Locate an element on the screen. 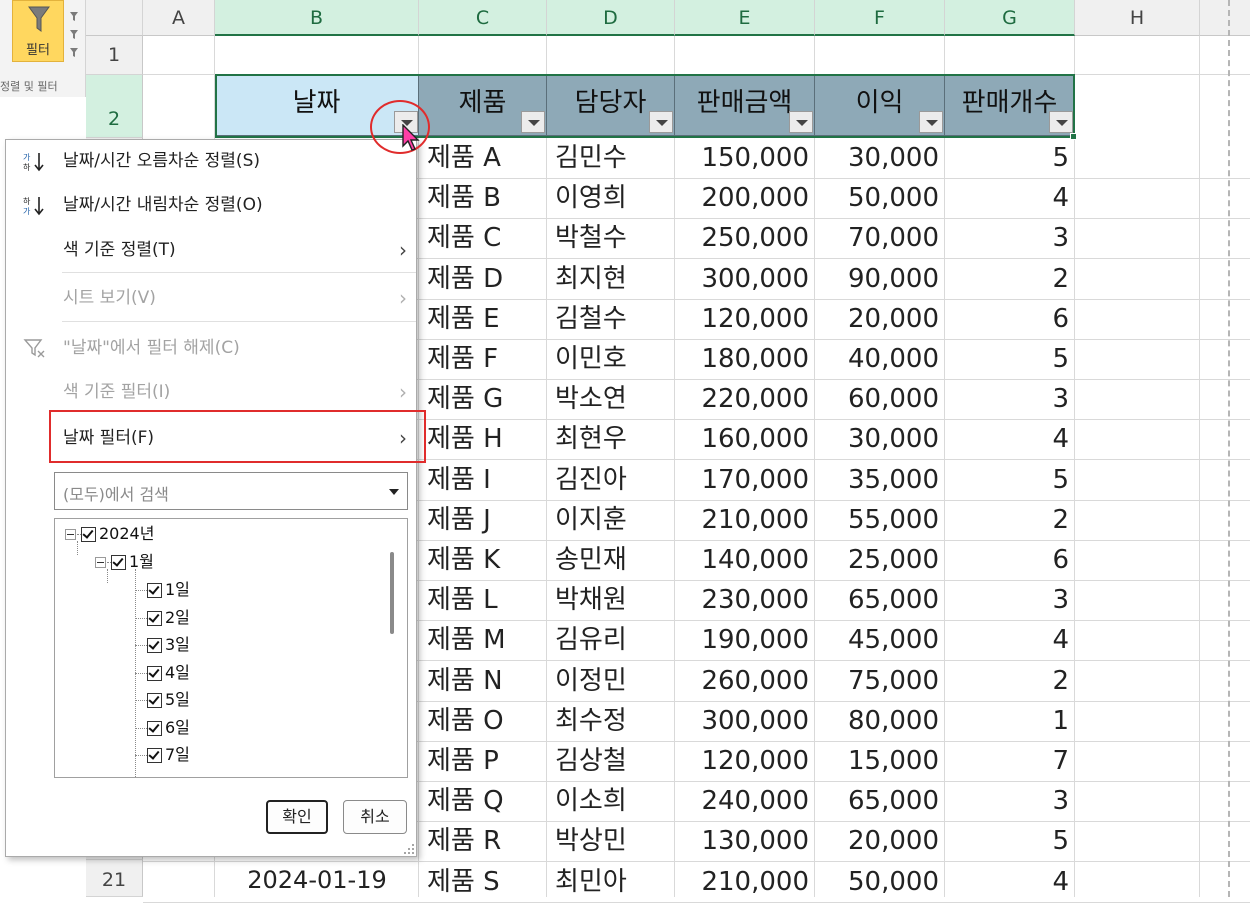 The width and height of the screenshot is (1250, 903). table-cell: 190,000 is located at coordinates (745, 640).